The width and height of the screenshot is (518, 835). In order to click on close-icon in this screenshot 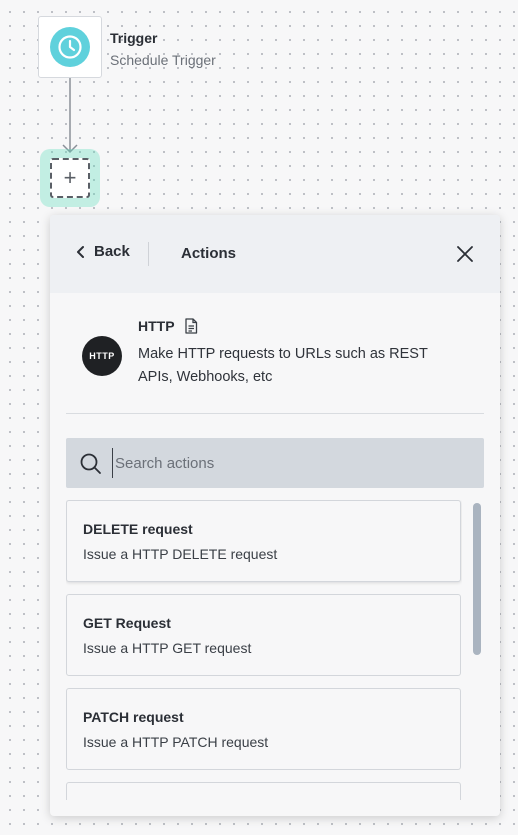, I will do `click(465, 254)`.